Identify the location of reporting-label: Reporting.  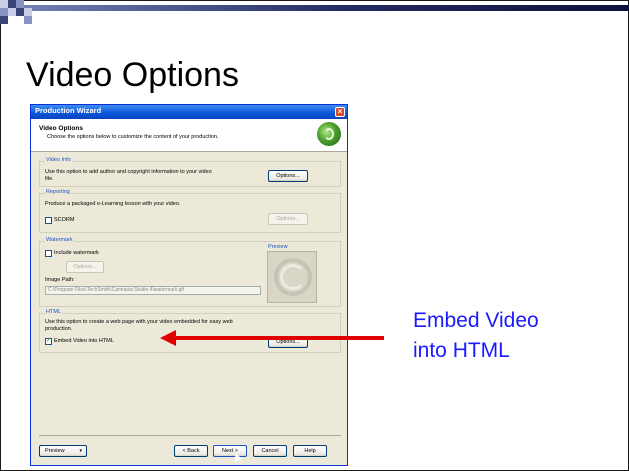
(58, 192).